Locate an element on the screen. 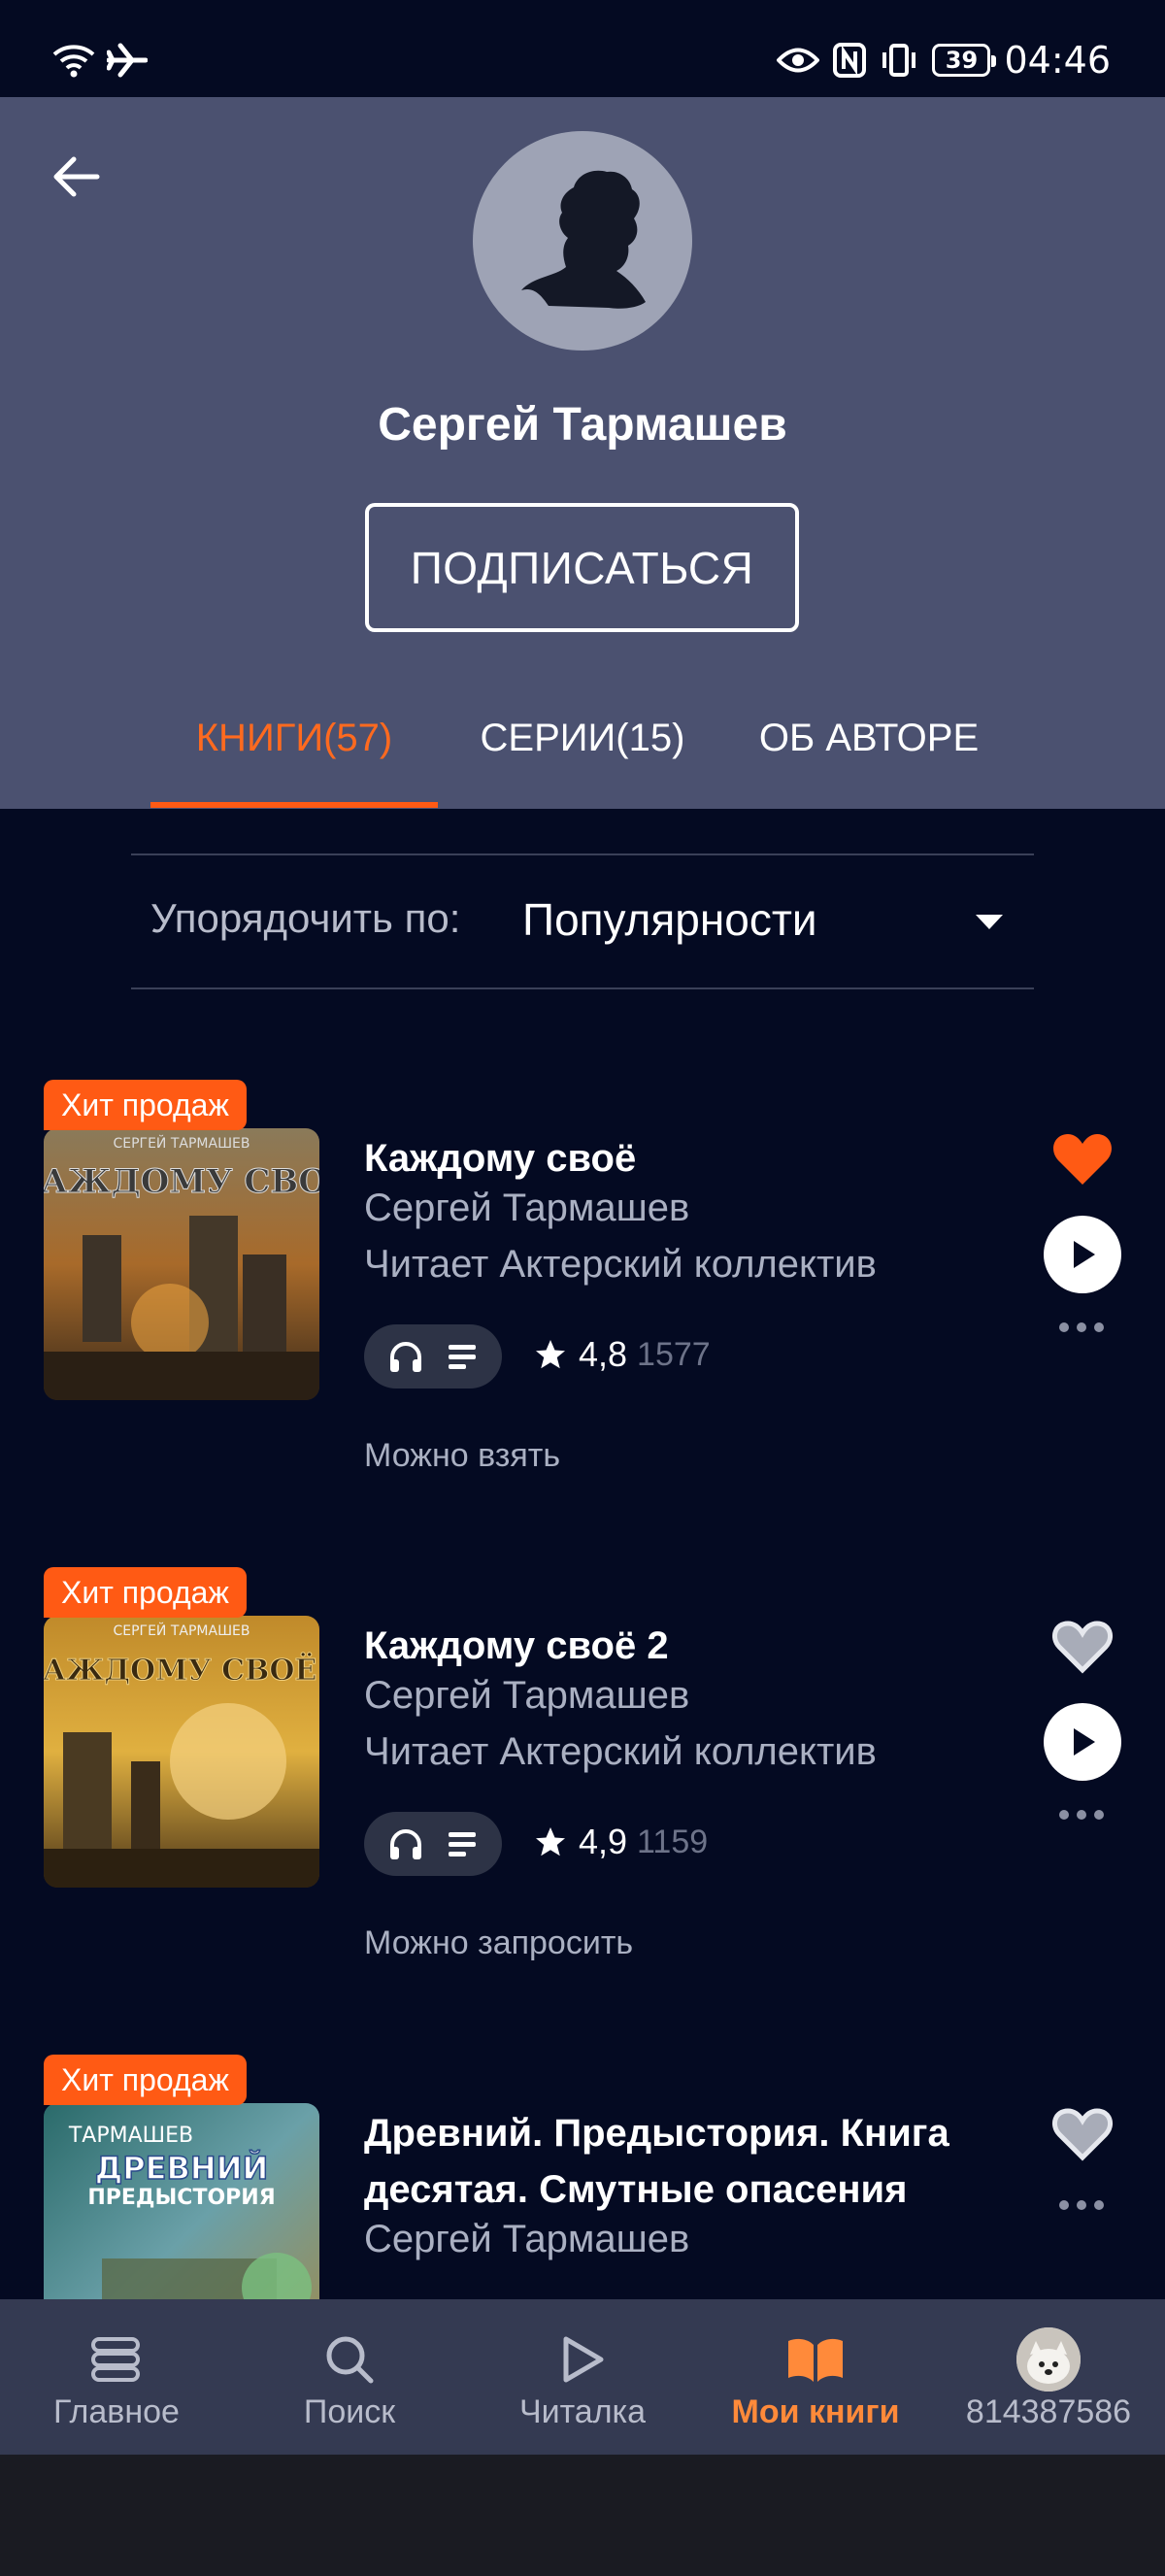  cover-subtitle: ПРЕДЫСТОРИЯ is located at coordinates (181, 2198).